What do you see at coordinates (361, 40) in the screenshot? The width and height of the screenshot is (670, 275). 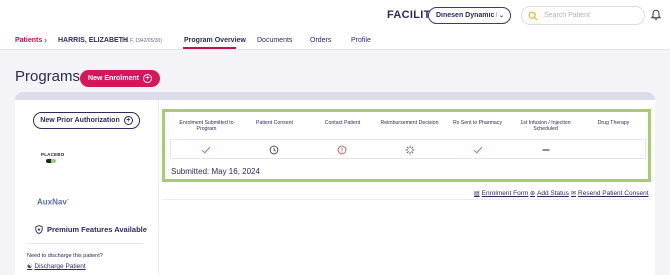 I see `tab-profile: Profile` at bounding box center [361, 40].